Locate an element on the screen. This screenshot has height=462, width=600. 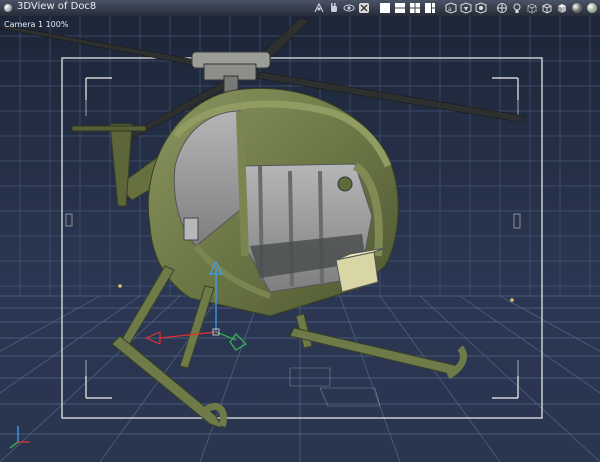
render-a-icon: a is located at coordinates (450, 8).